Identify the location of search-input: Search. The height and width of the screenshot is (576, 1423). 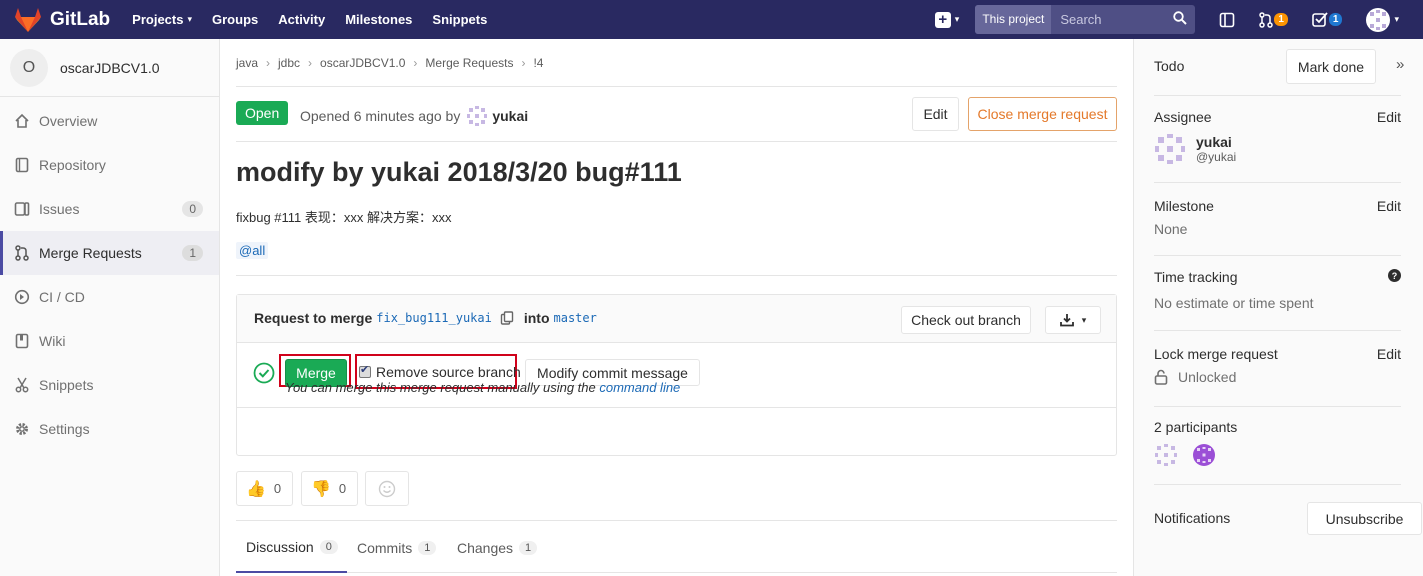
(1108, 19).